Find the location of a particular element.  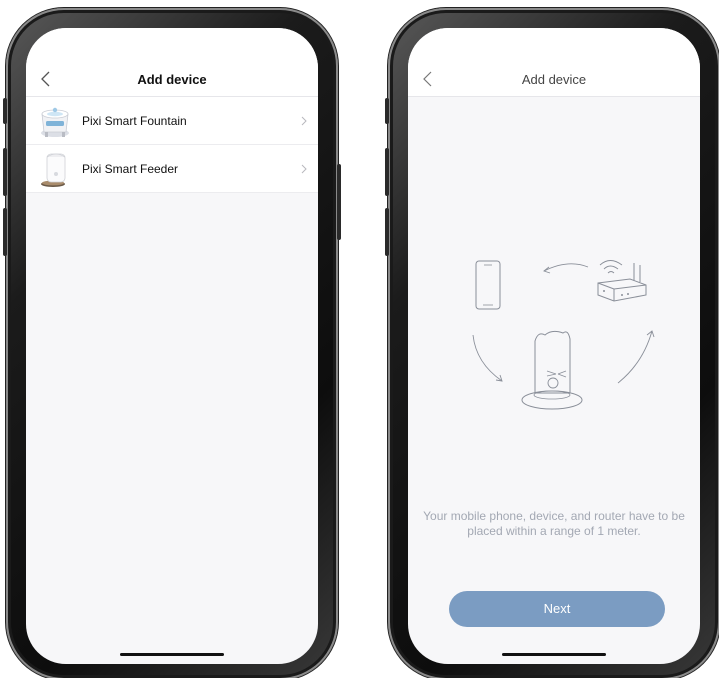

pairing-illustration is located at coordinates (563, 335).